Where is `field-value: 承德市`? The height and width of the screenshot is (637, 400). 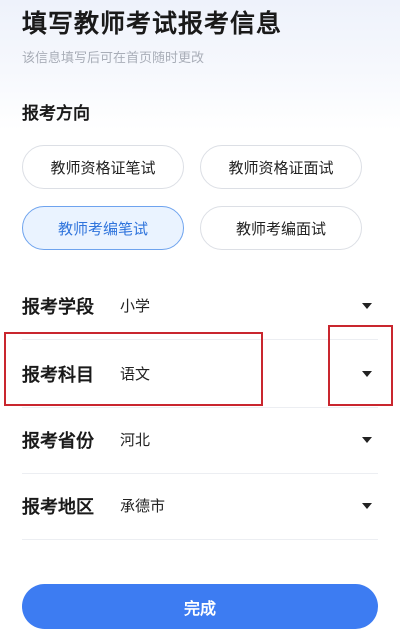
field-value: 承德市 is located at coordinates (143, 506).